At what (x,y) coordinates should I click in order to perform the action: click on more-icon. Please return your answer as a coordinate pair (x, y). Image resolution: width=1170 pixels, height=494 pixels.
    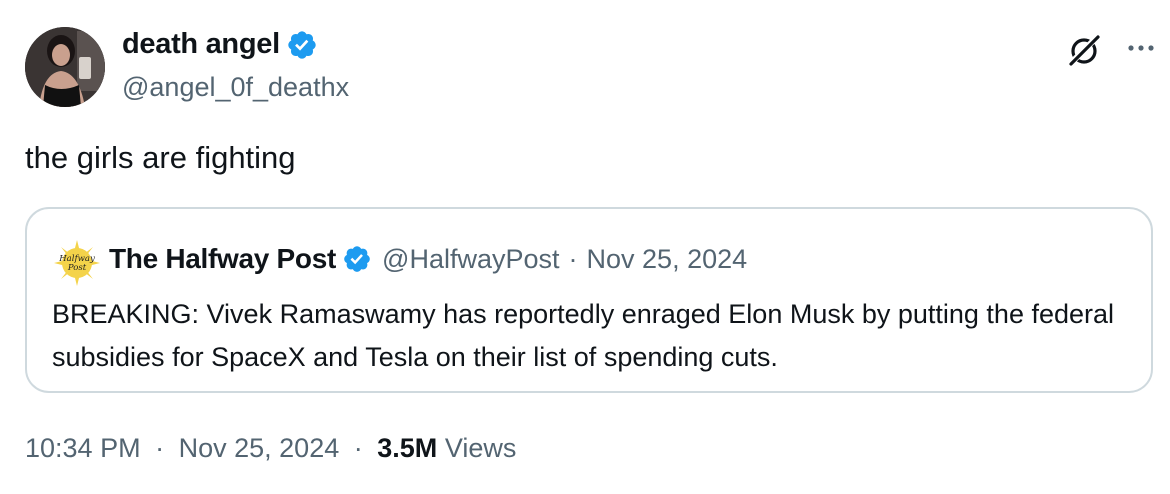
    Looking at the image, I should click on (1141, 50).